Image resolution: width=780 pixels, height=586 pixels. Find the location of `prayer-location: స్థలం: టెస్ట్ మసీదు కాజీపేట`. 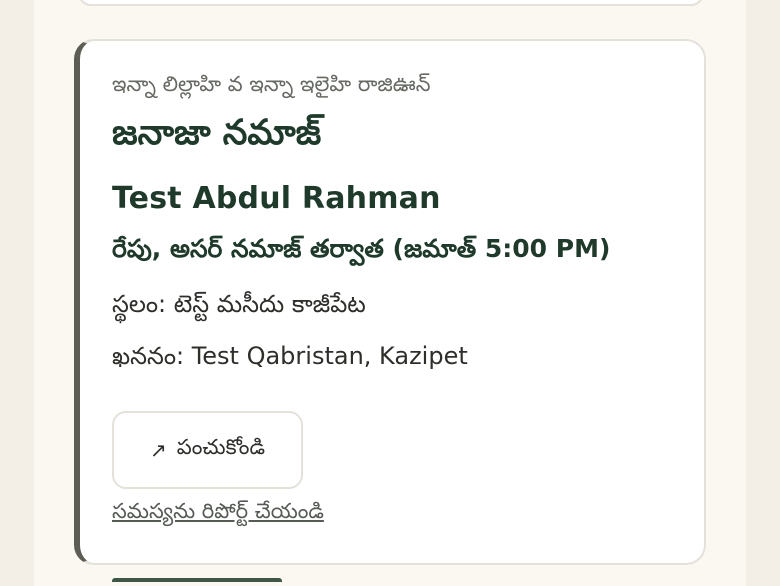

prayer-location: స్థలం: టెస్ట్ మసీదు కాజీపేట is located at coordinates (239, 304).